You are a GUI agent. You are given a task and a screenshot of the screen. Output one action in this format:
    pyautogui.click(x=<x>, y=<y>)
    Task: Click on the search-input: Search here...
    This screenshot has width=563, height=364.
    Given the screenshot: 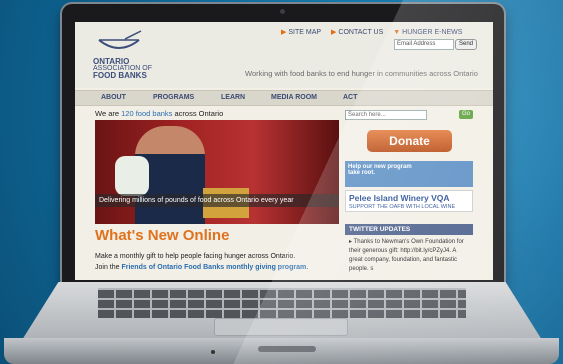 What is the action you would take?
    pyautogui.click(x=386, y=115)
    